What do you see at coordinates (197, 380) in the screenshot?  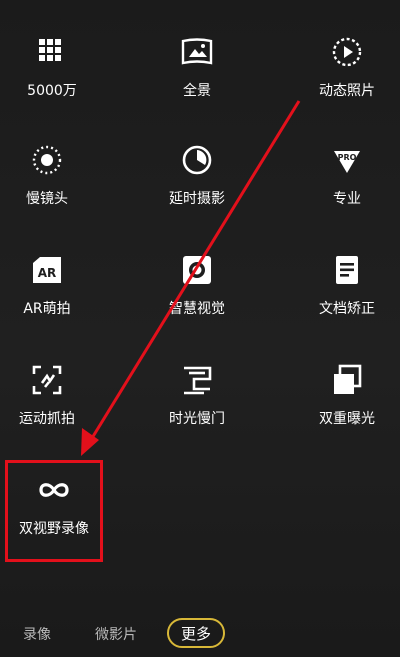 I see `light-painting-icon` at bounding box center [197, 380].